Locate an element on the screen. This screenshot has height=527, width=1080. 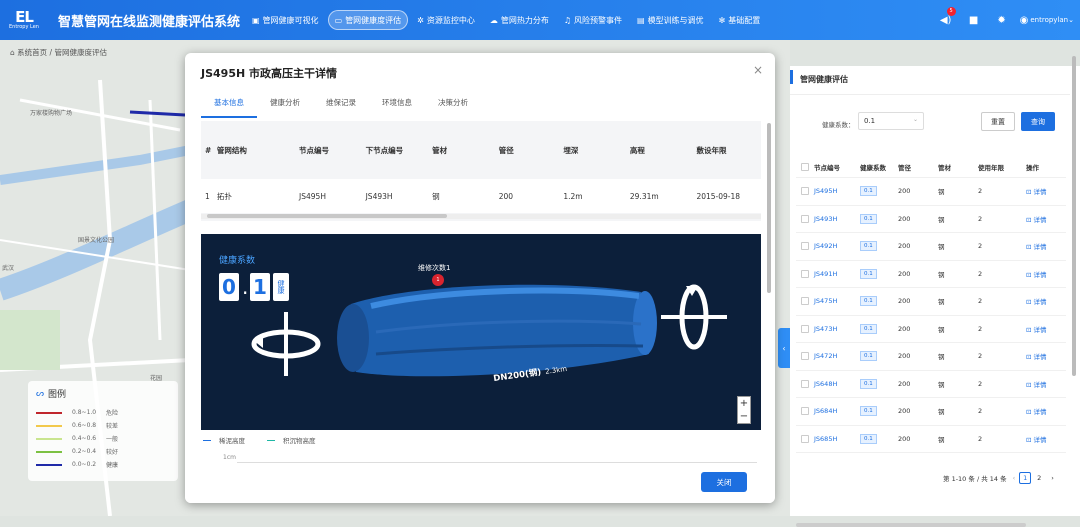
table-row: JS493H 0.1 200 钢 2 ⊡ 详情 is located at coordinates (931, 219).